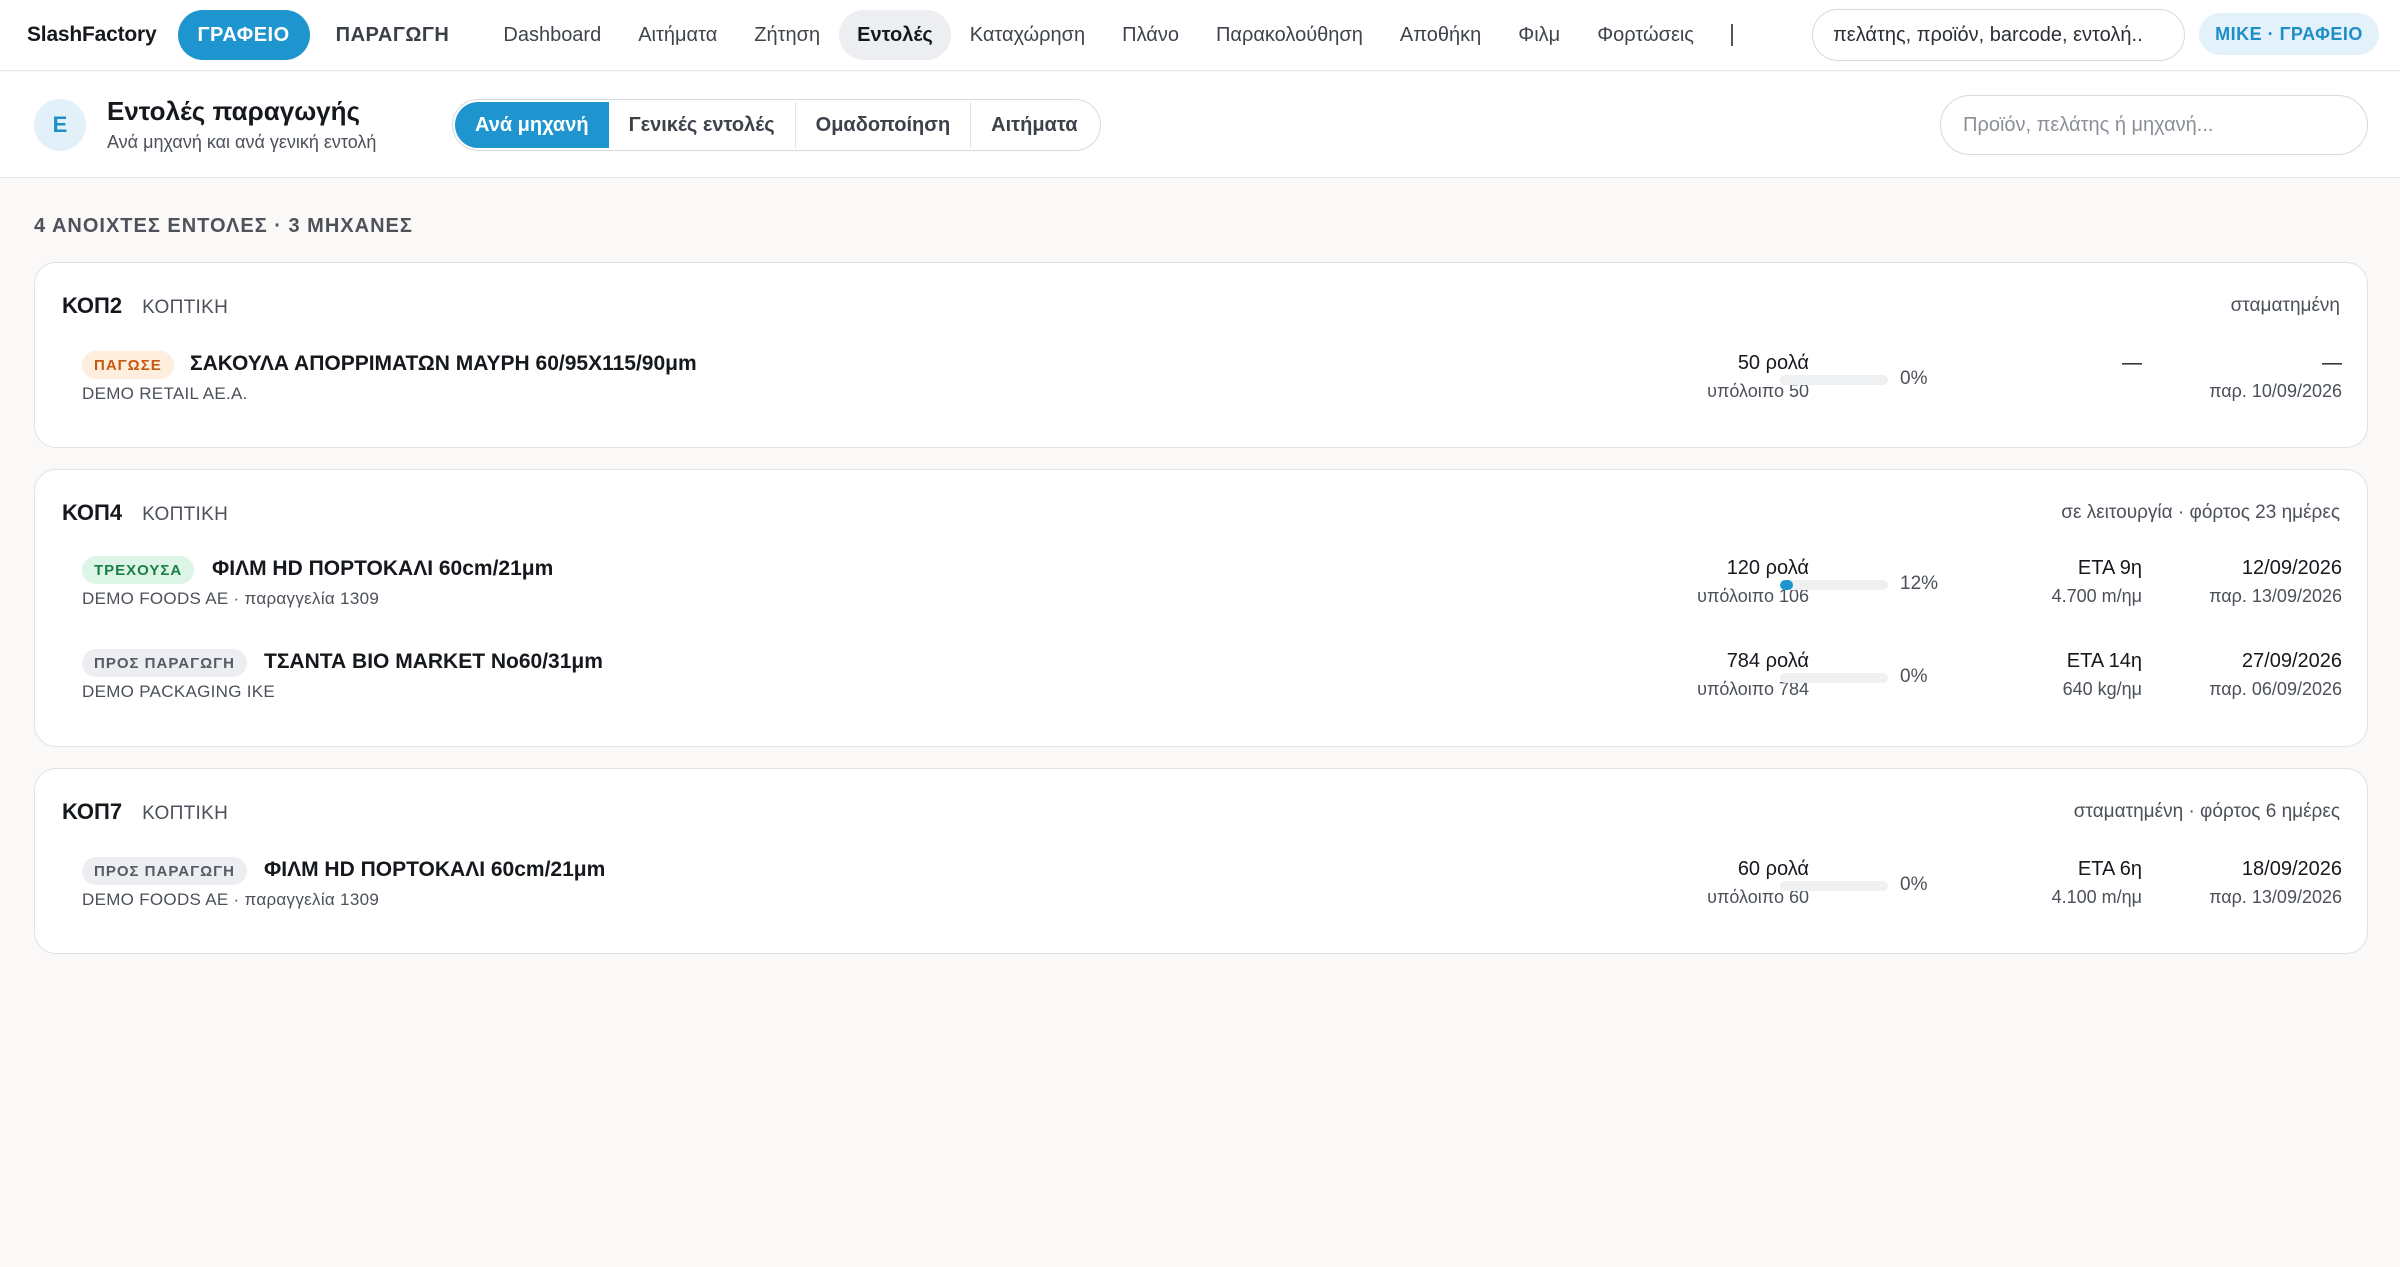  What do you see at coordinates (1150, 35) in the screenshot?
I see `nav-item-plan: Πλάνο` at bounding box center [1150, 35].